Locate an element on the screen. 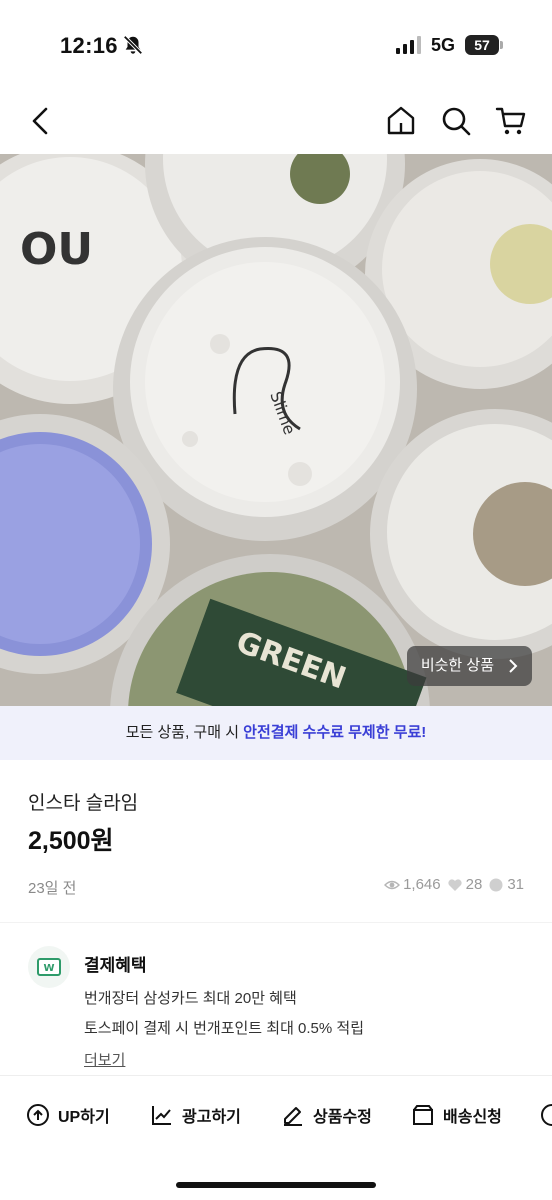  up-label: UP하기 is located at coordinates (84, 1117).